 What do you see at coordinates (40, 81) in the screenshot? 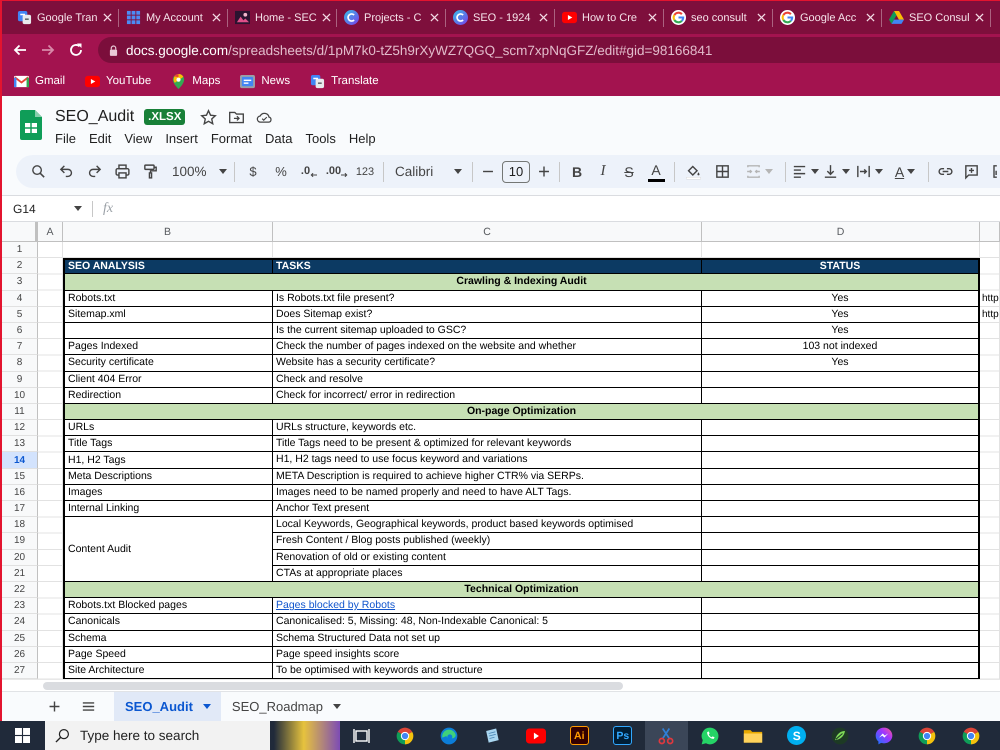
I see `bookmark-link: Gmail` at bounding box center [40, 81].